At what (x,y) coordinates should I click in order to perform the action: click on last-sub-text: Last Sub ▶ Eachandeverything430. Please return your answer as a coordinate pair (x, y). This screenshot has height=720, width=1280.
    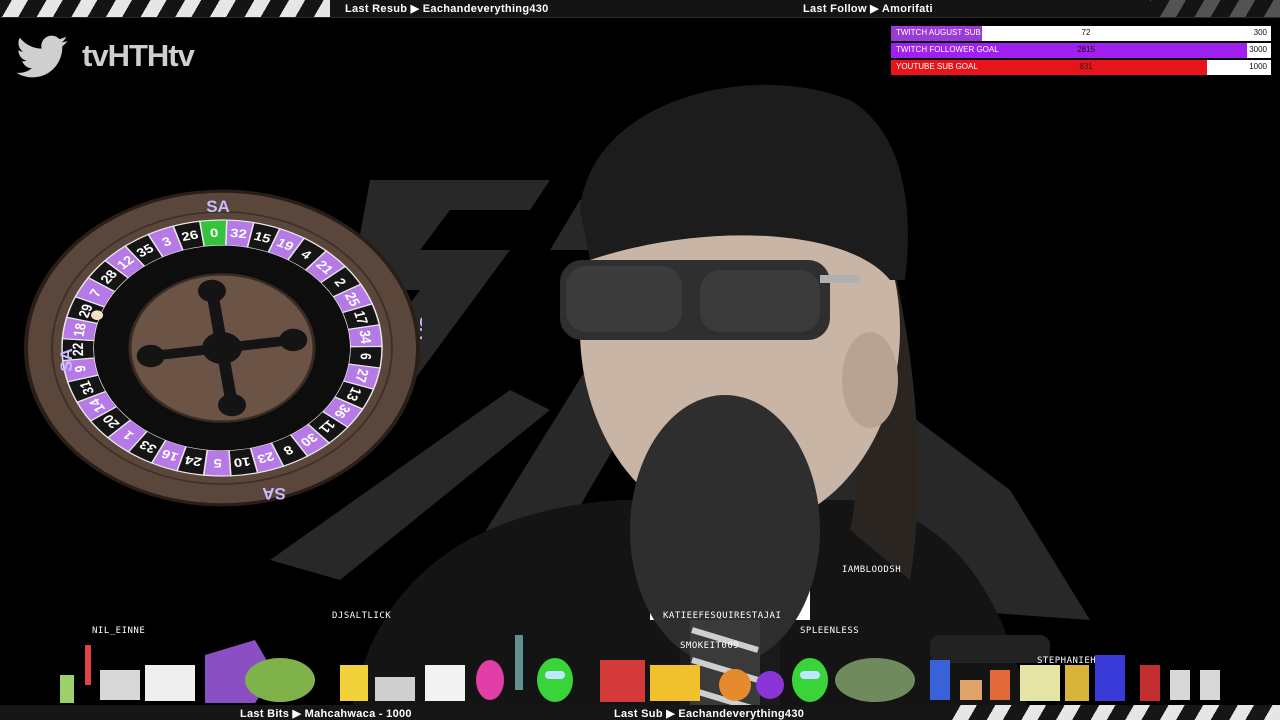
    Looking at the image, I should click on (709, 714).